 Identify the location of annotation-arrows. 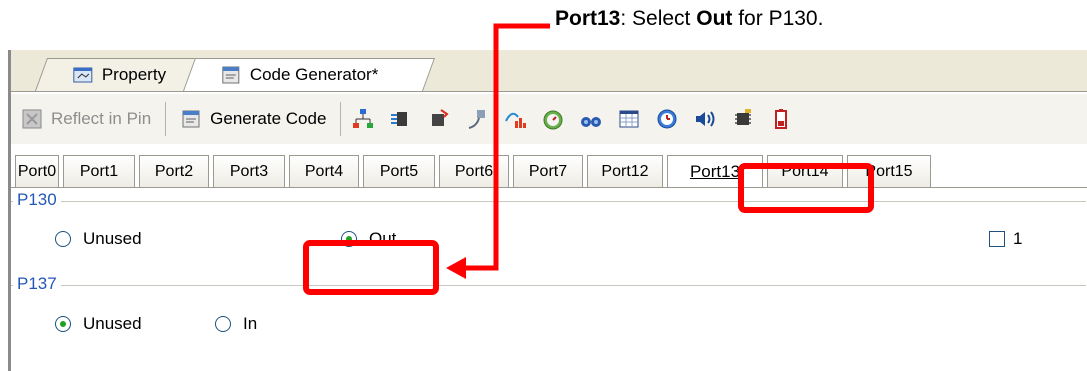
(498, 151).